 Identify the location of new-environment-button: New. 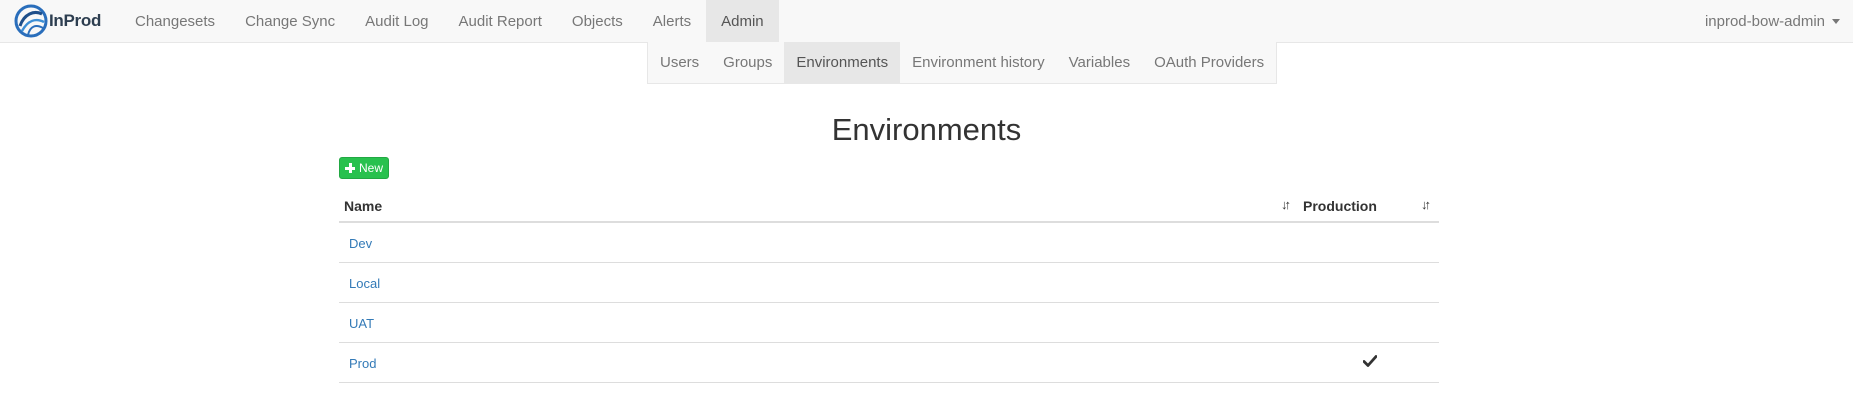
(364, 168).